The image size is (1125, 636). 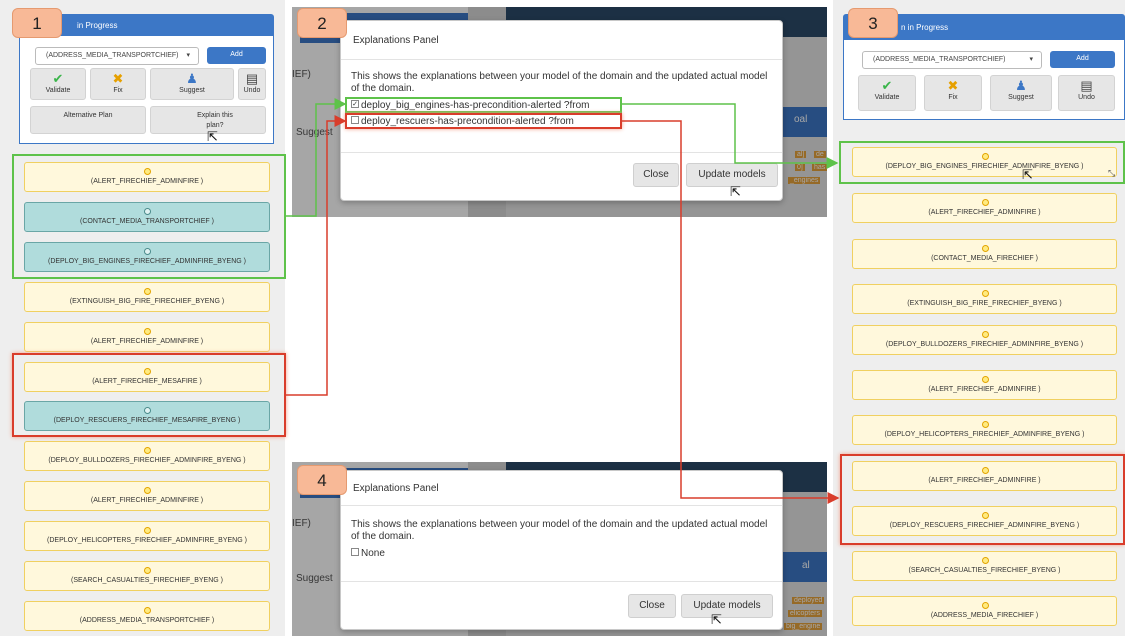 What do you see at coordinates (731, 312) in the screenshot?
I see `red-connector-right` at bounding box center [731, 312].